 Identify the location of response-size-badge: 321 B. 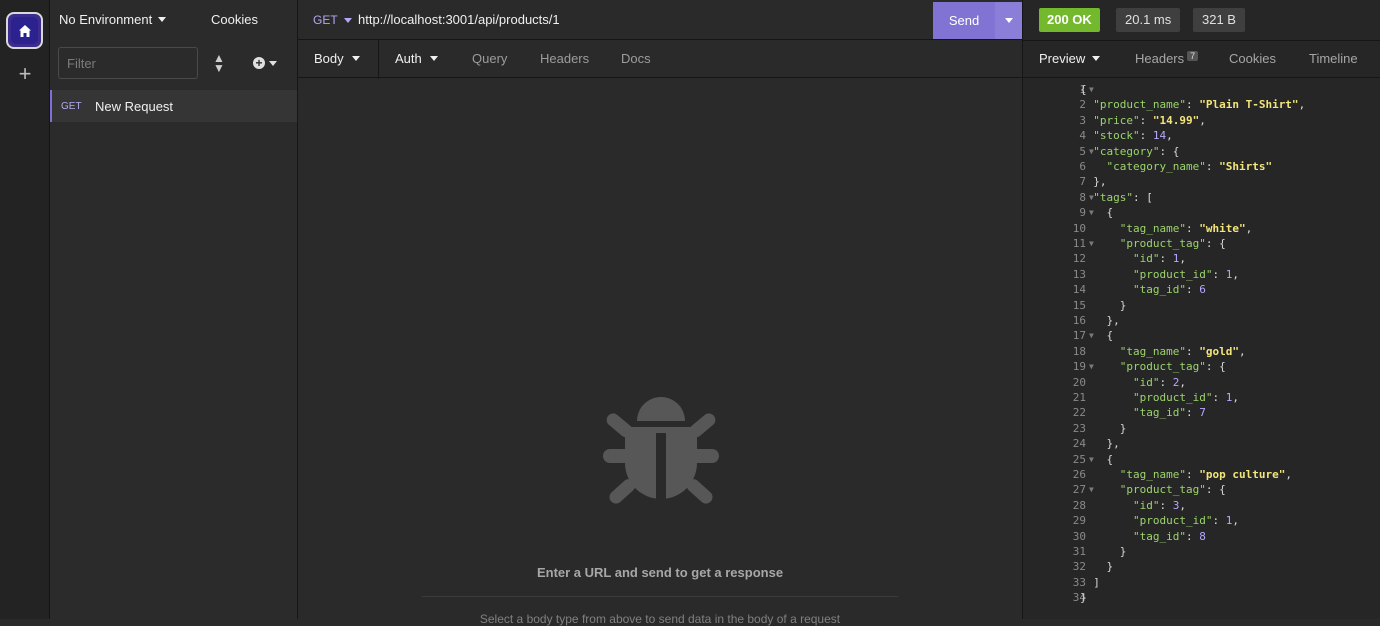
(1219, 20).